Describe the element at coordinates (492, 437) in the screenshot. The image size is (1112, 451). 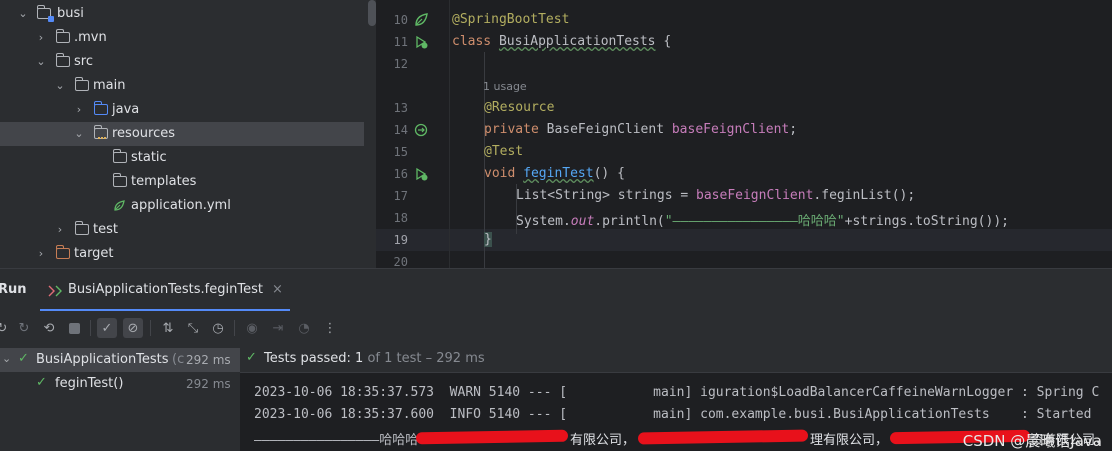
I see `redaction-mark` at that location.